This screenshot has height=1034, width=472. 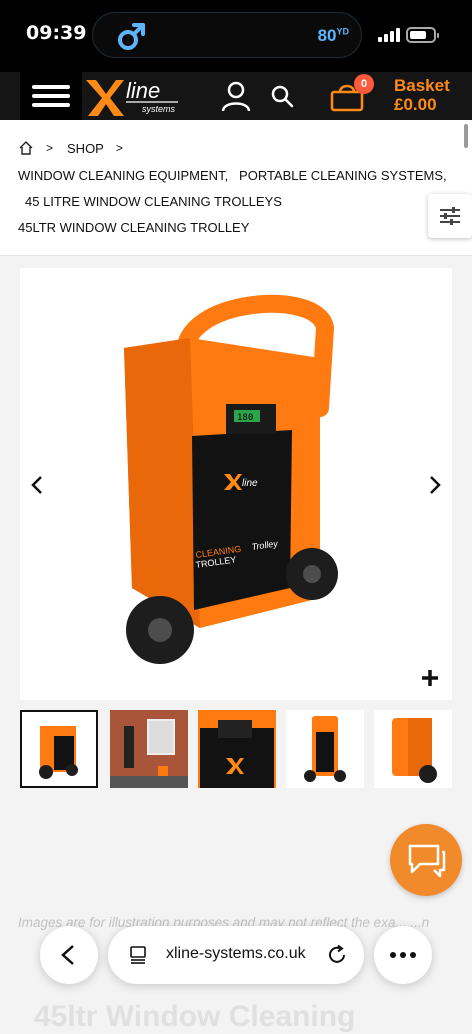 I want to click on browser-back-button, so click(x=69, y=955).